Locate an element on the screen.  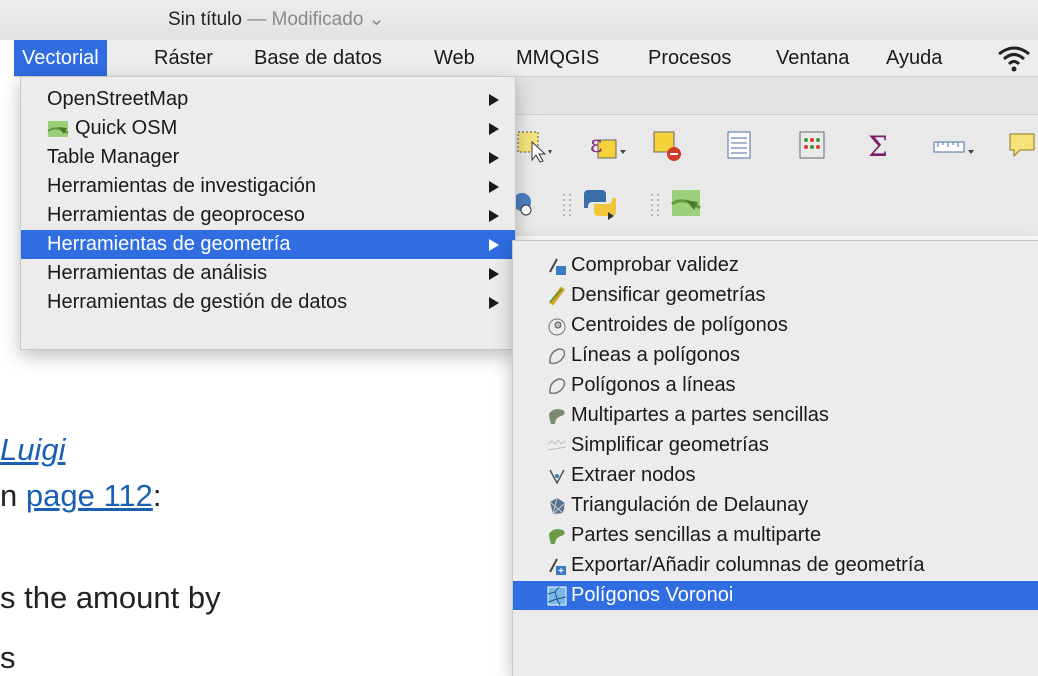
singleparts-icon is located at coordinates (557, 536).